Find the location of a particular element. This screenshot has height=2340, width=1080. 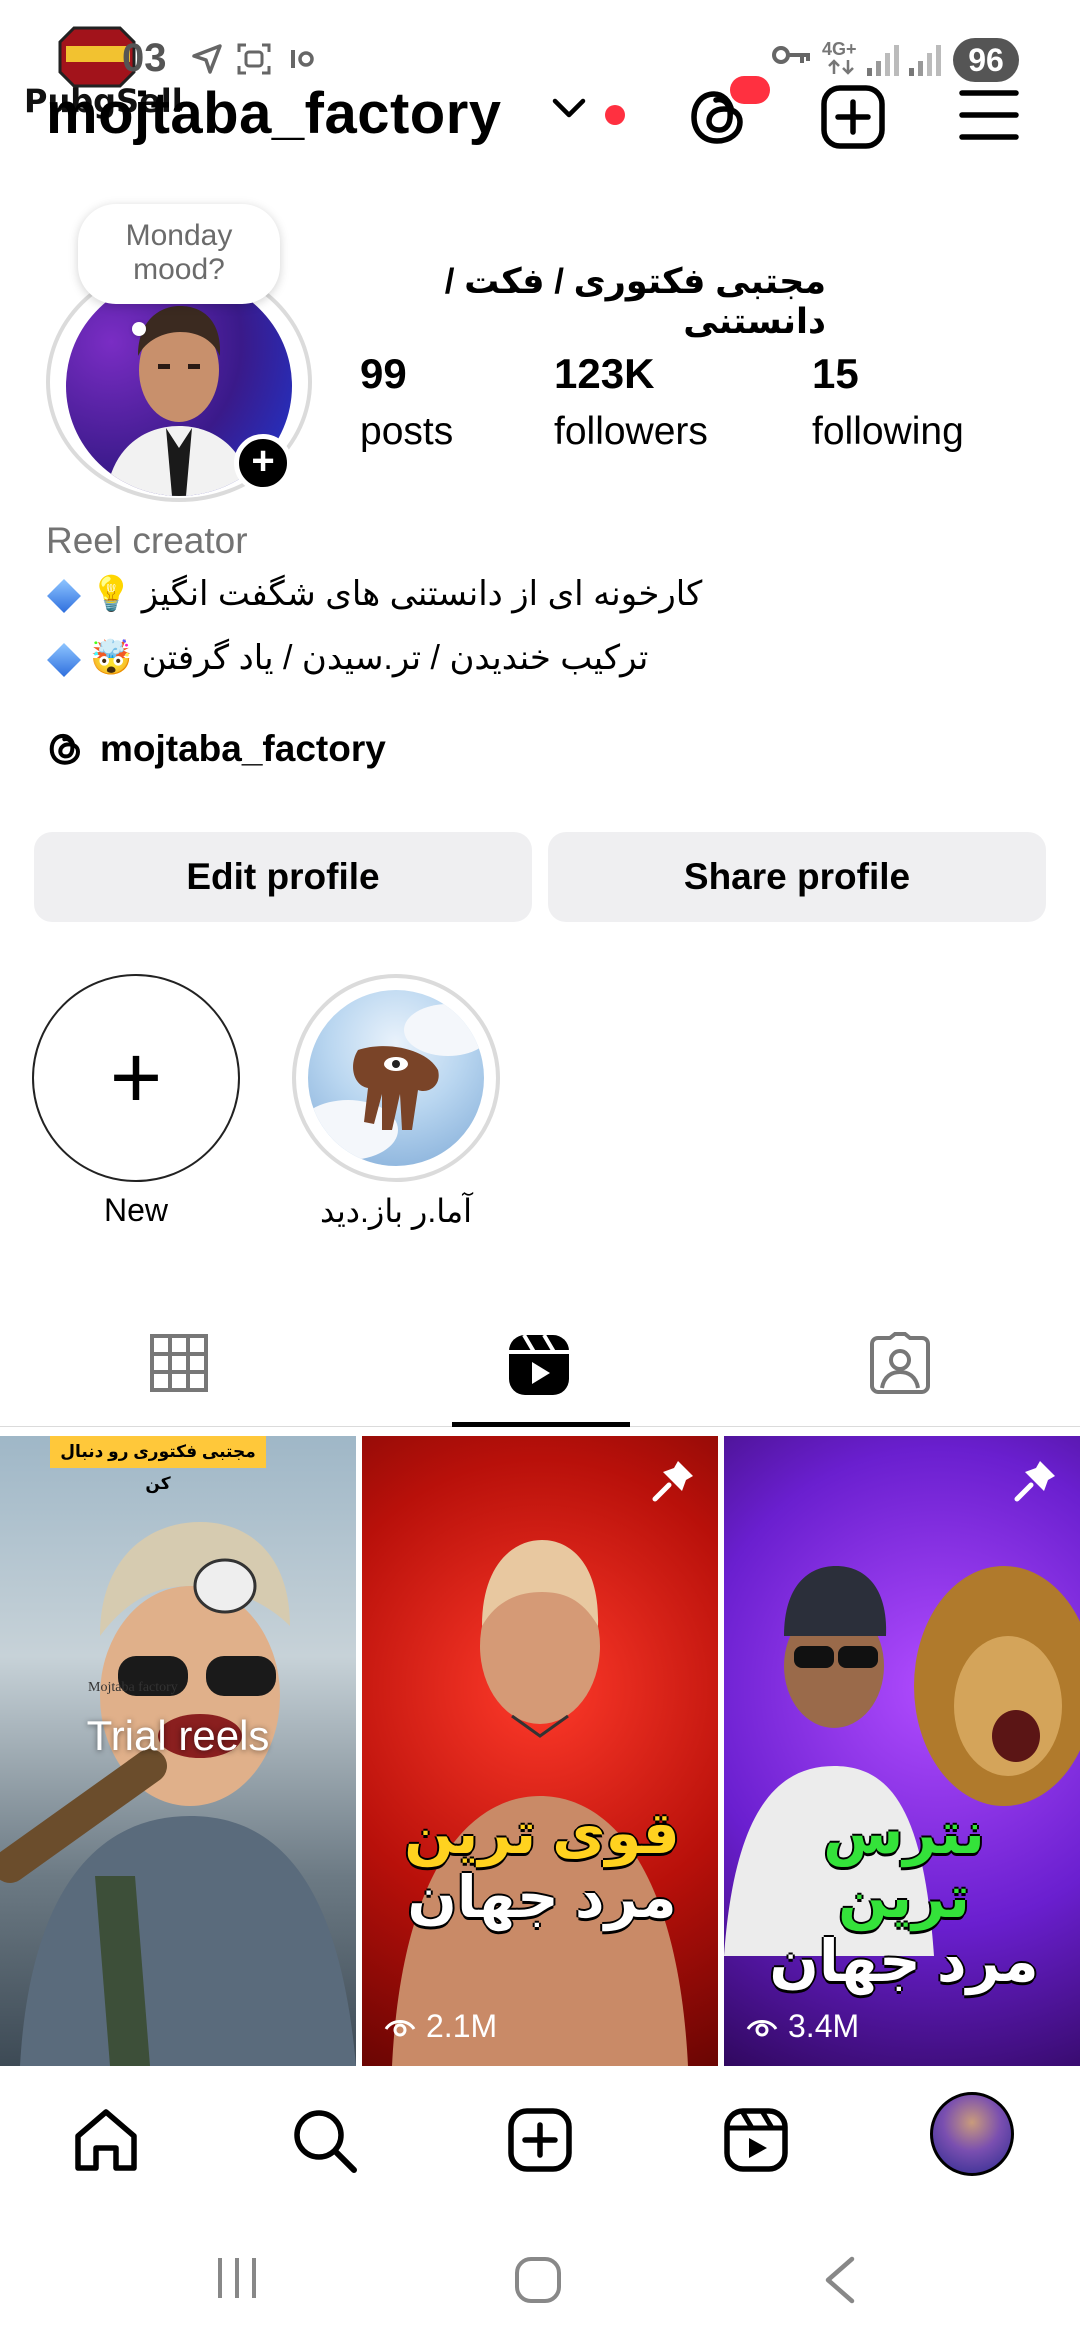

stat-followers-value: 123K is located at coordinates (604, 373).